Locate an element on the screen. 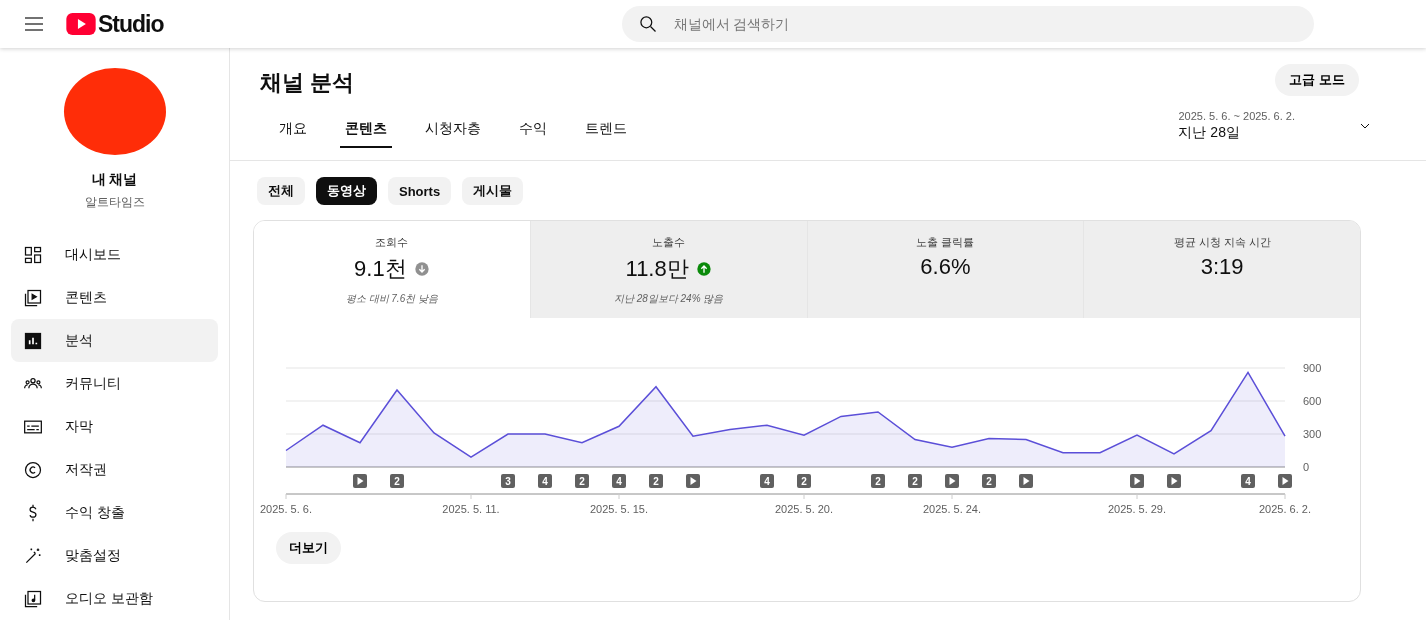 The height and width of the screenshot is (620, 1426). y-tick-label: 600 is located at coordinates (1312, 401).